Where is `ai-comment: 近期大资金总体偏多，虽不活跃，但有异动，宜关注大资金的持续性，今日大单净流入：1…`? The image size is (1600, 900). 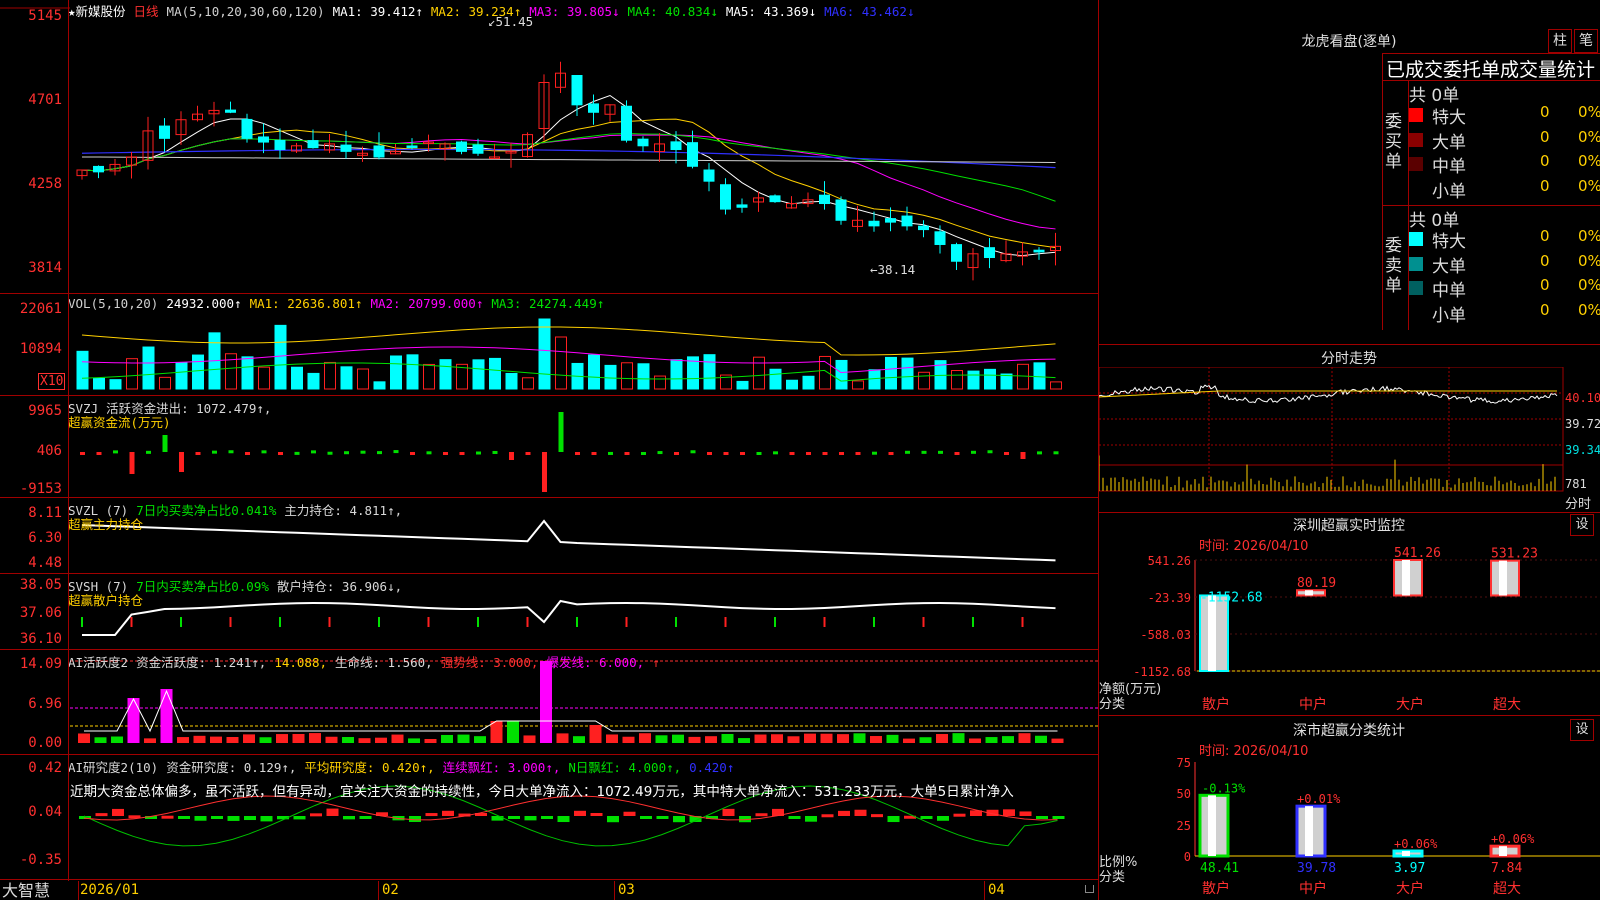
ai-comment: 近期大资金总体偏多，虽不活跃，但有异动，宜关注大资金的持续性，今日大单净流入：1… is located at coordinates (542, 792).